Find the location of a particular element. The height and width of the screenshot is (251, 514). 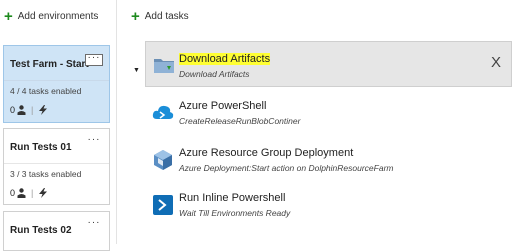

collapse-caret-icon: ▼ is located at coordinates (136, 70).